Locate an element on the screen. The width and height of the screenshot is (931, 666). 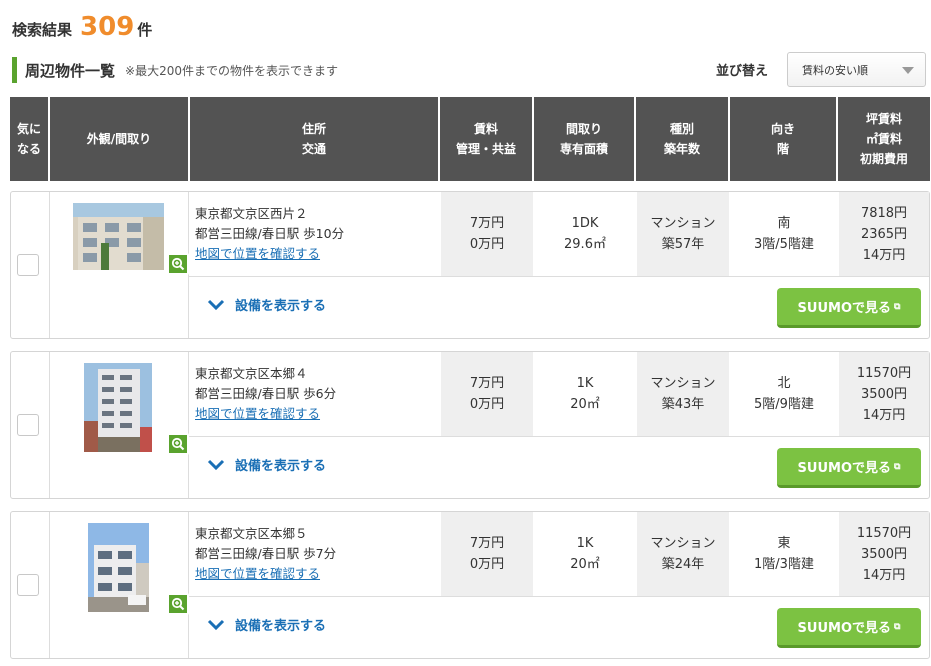
result-count-unit: 件 is located at coordinates (145, 30).